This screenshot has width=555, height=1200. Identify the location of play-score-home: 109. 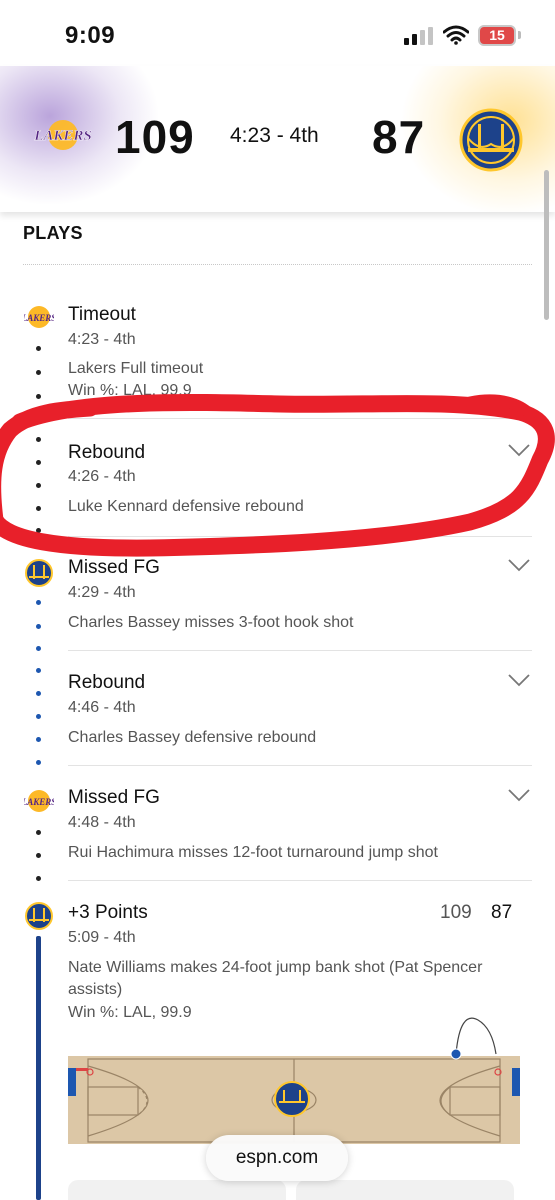
(456, 912).